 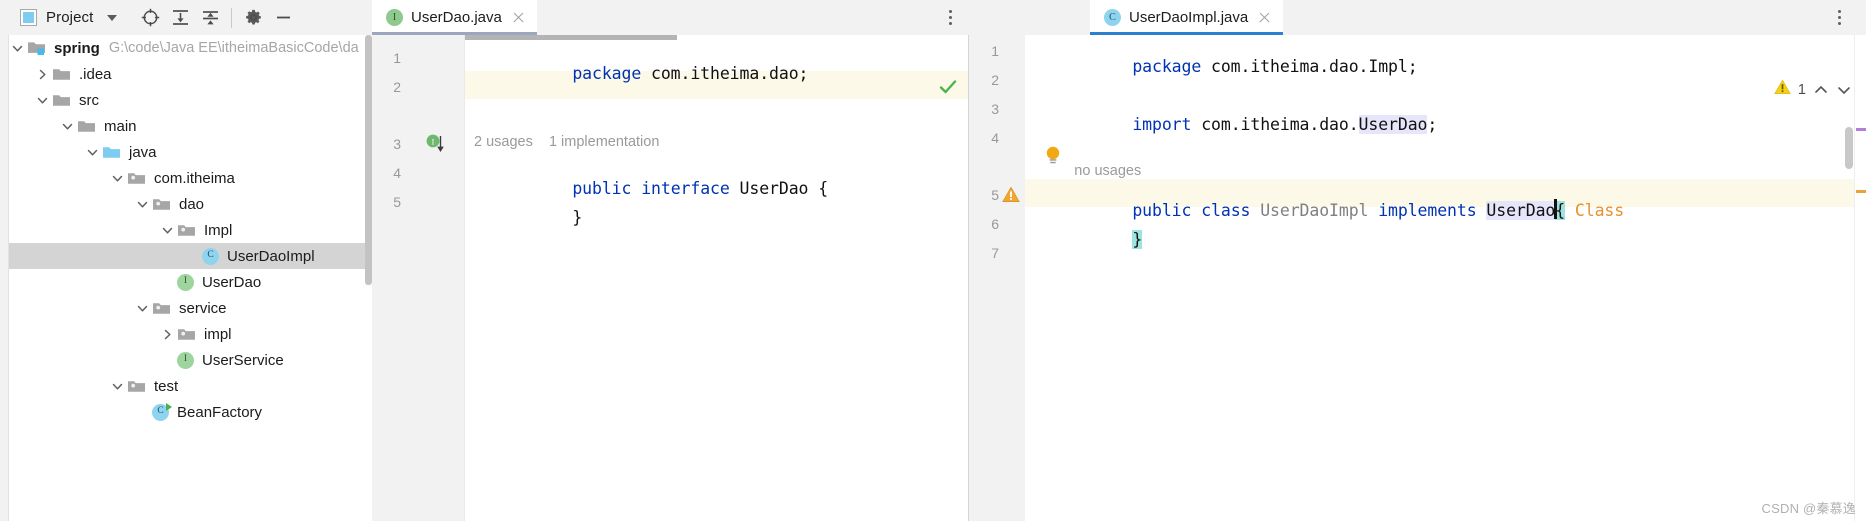 I want to click on tree-node-service: service, so click(x=186, y=308).